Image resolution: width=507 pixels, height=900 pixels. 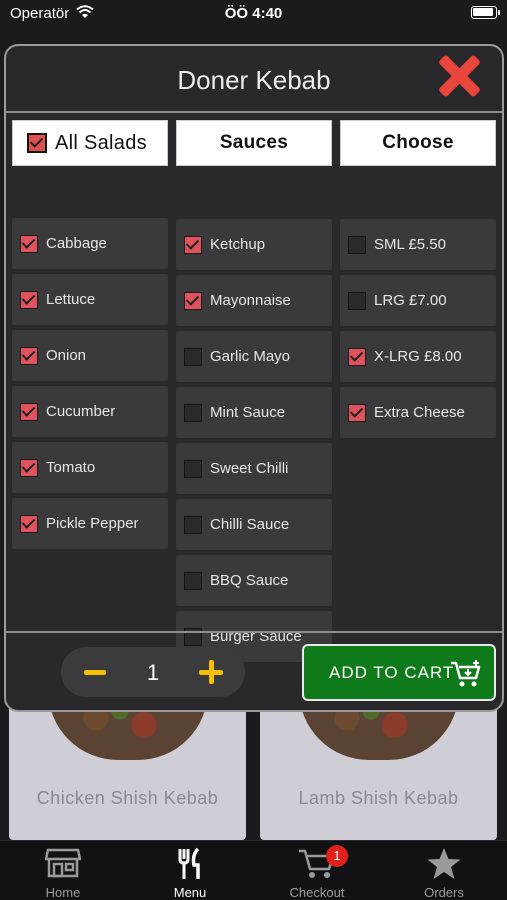 I want to click on option-label: Cucumber, so click(x=81, y=411).